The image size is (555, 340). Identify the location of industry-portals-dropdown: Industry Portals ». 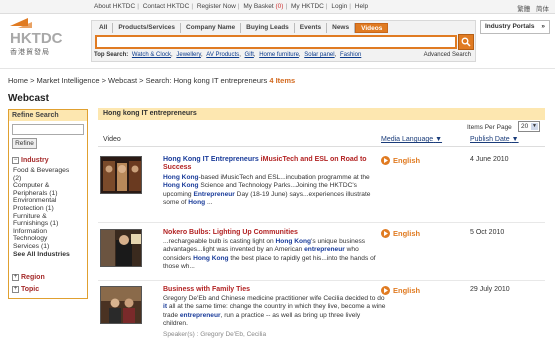
(515, 27).